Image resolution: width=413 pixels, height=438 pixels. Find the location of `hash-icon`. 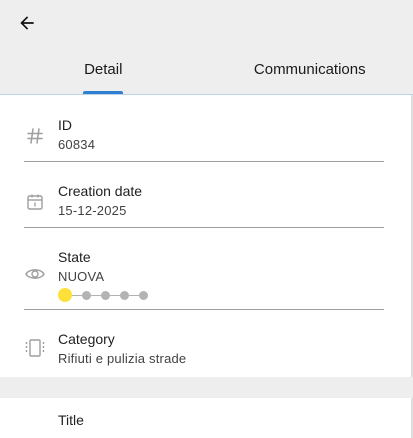

hash-icon is located at coordinates (35, 136).